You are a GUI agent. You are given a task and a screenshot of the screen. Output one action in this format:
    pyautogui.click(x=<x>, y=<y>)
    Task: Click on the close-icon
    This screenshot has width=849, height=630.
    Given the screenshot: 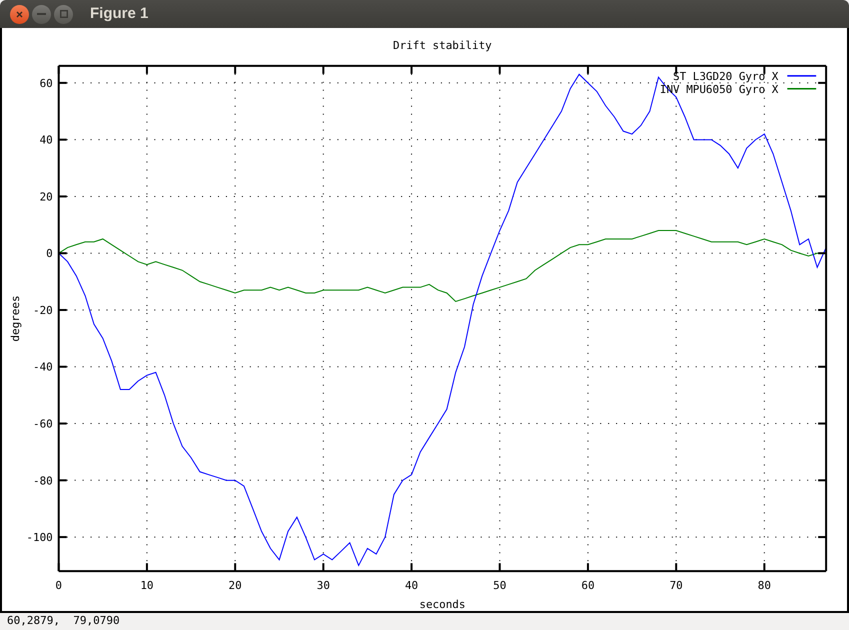 What is the action you would take?
    pyautogui.click(x=19, y=14)
    